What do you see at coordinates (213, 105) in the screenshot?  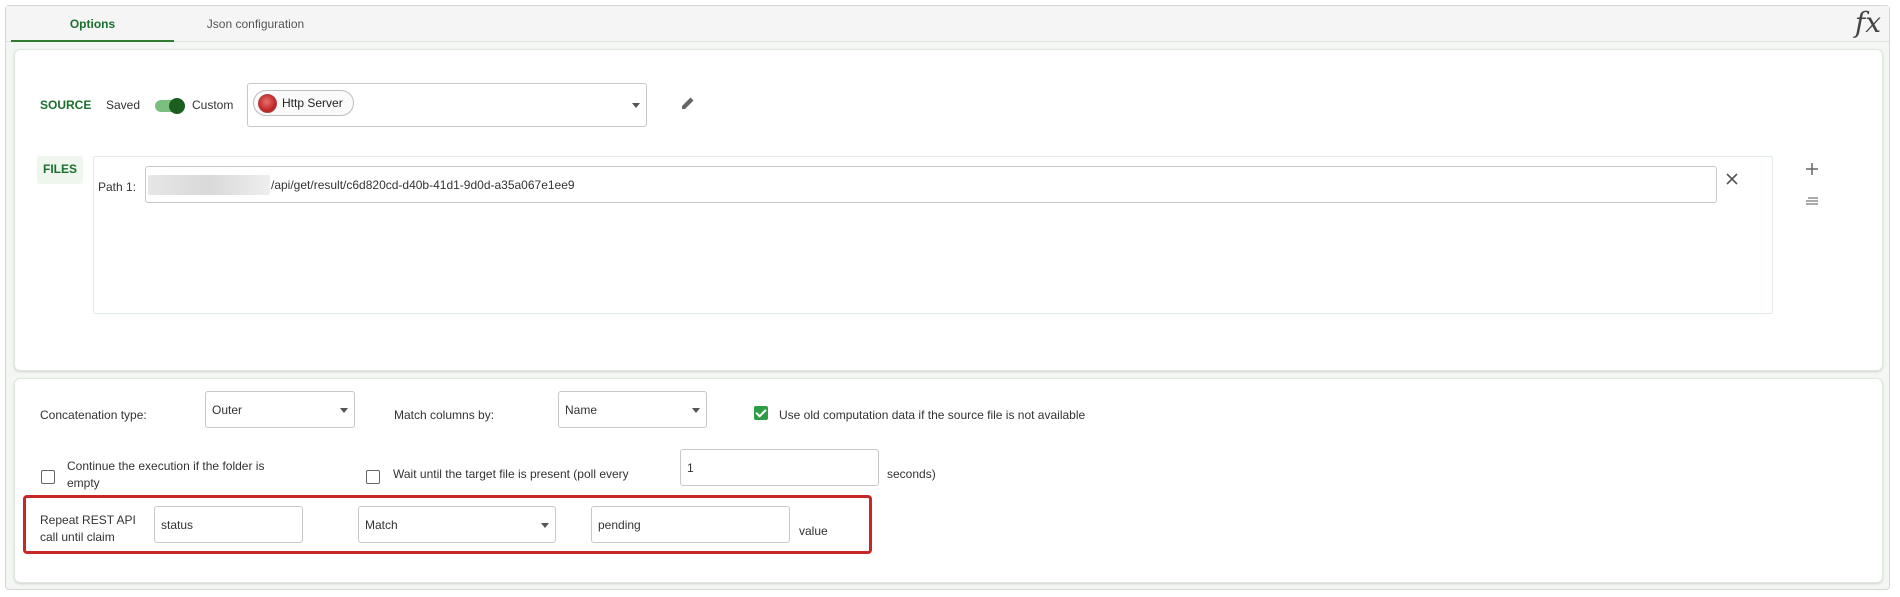 I see `custom-label: Custom` at bounding box center [213, 105].